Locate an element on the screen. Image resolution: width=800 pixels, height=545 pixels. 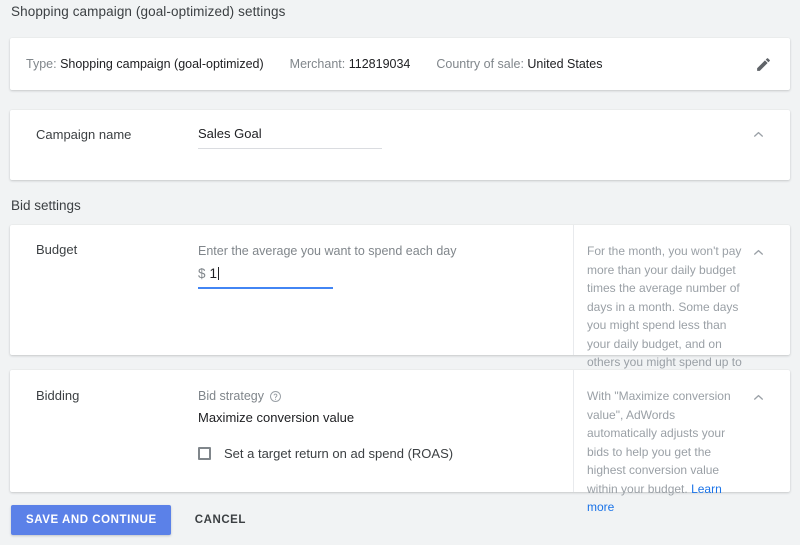
footer-actions: SAVE AND CONTINUE CANCEL is located at coordinates (400, 525).